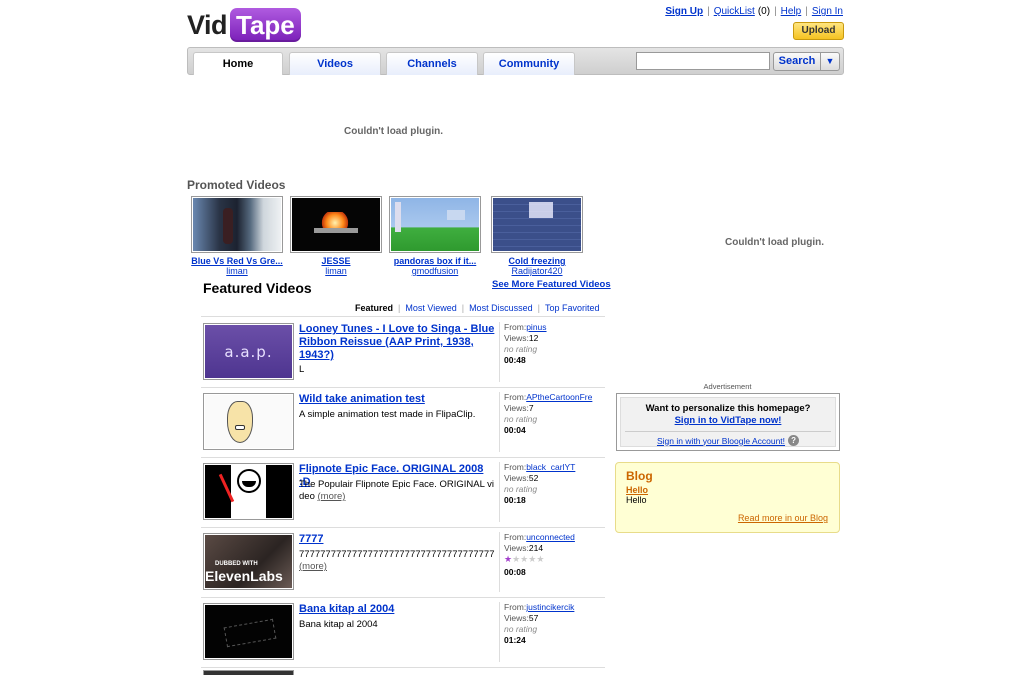 The width and height of the screenshot is (1024, 675). Describe the element at coordinates (397, 399) in the screenshot. I see `video-title-link: Wild take animation test` at that location.